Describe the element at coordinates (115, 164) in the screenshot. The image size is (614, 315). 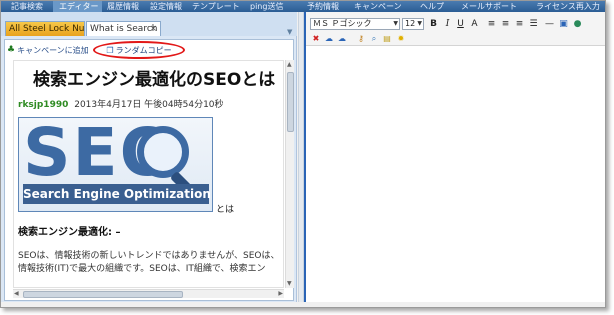
I see `seo-image: SEO Search Engine Optimization` at that location.